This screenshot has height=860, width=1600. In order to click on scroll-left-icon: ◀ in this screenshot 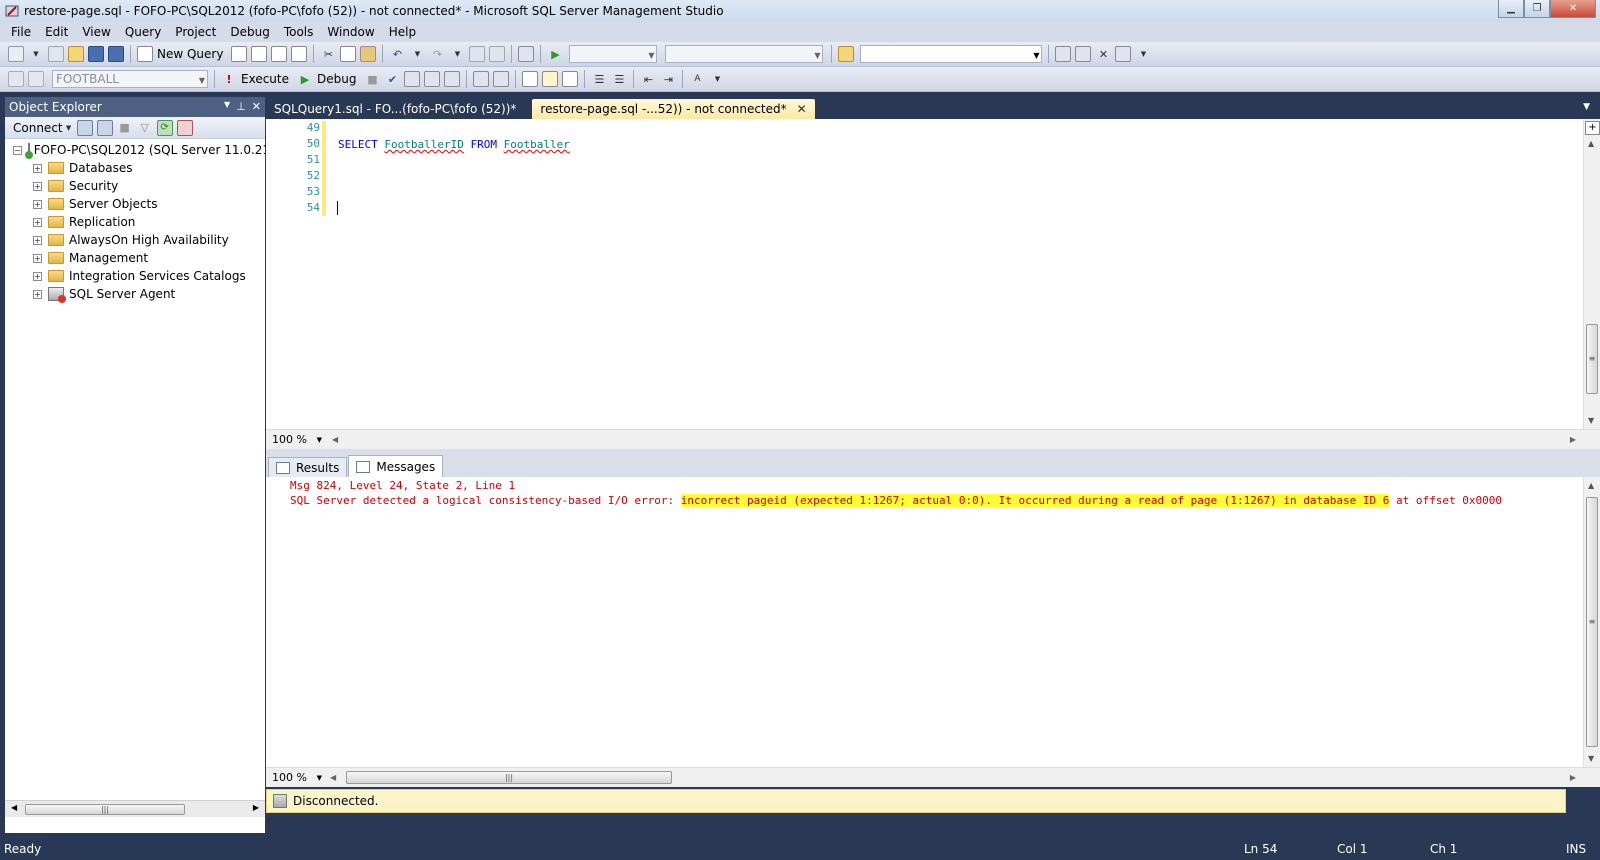, I will do `click(335, 439)`.